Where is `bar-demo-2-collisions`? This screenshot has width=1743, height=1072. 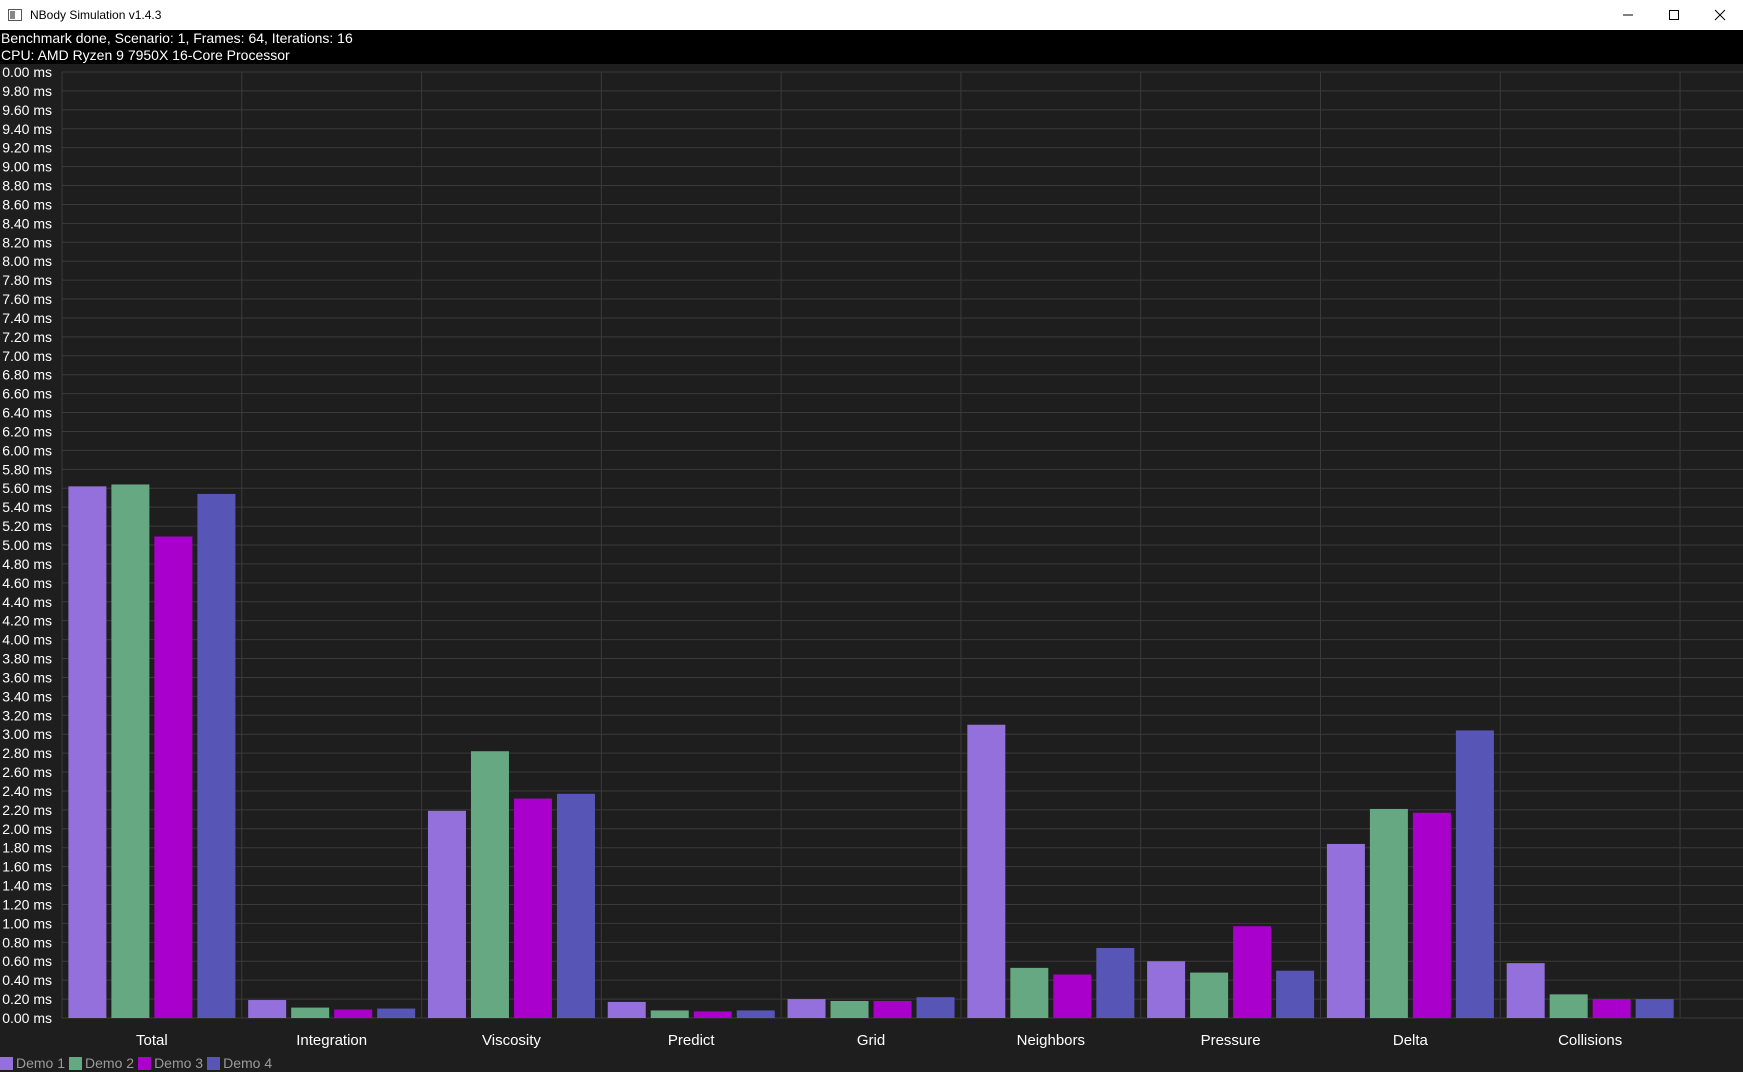
bar-demo-2-collisions is located at coordinates (1568, 1006).